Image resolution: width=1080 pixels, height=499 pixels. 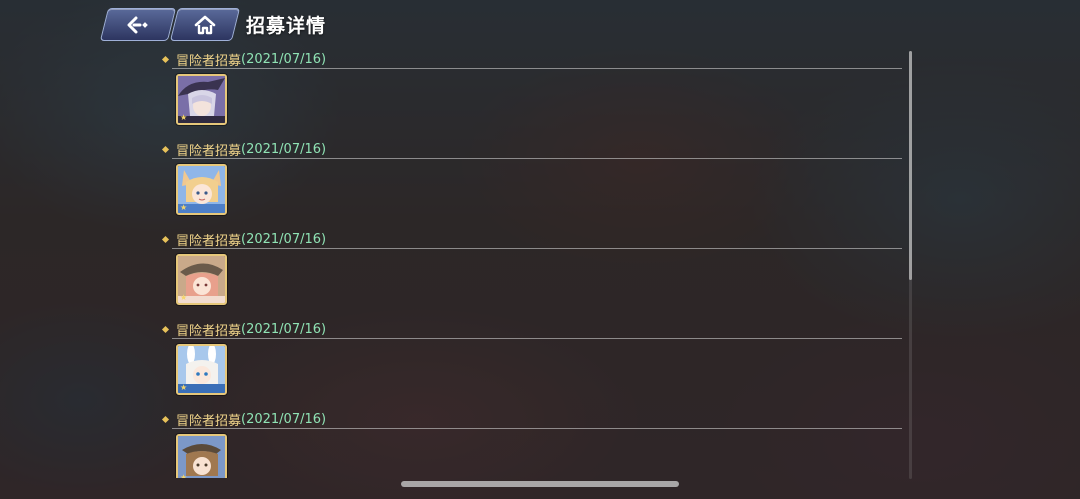 I want to click on top-bar: 招募详情, so click(x=215, y=24).